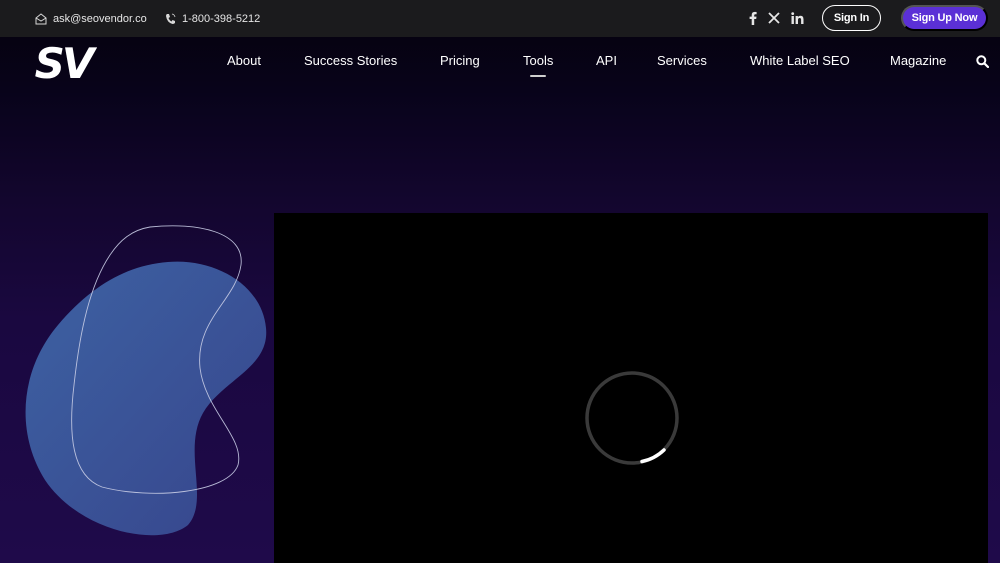  What do you see at coordinates (753, 18) in the screenshot?
I see `facebook-icon` at bounding box center [753, 18].